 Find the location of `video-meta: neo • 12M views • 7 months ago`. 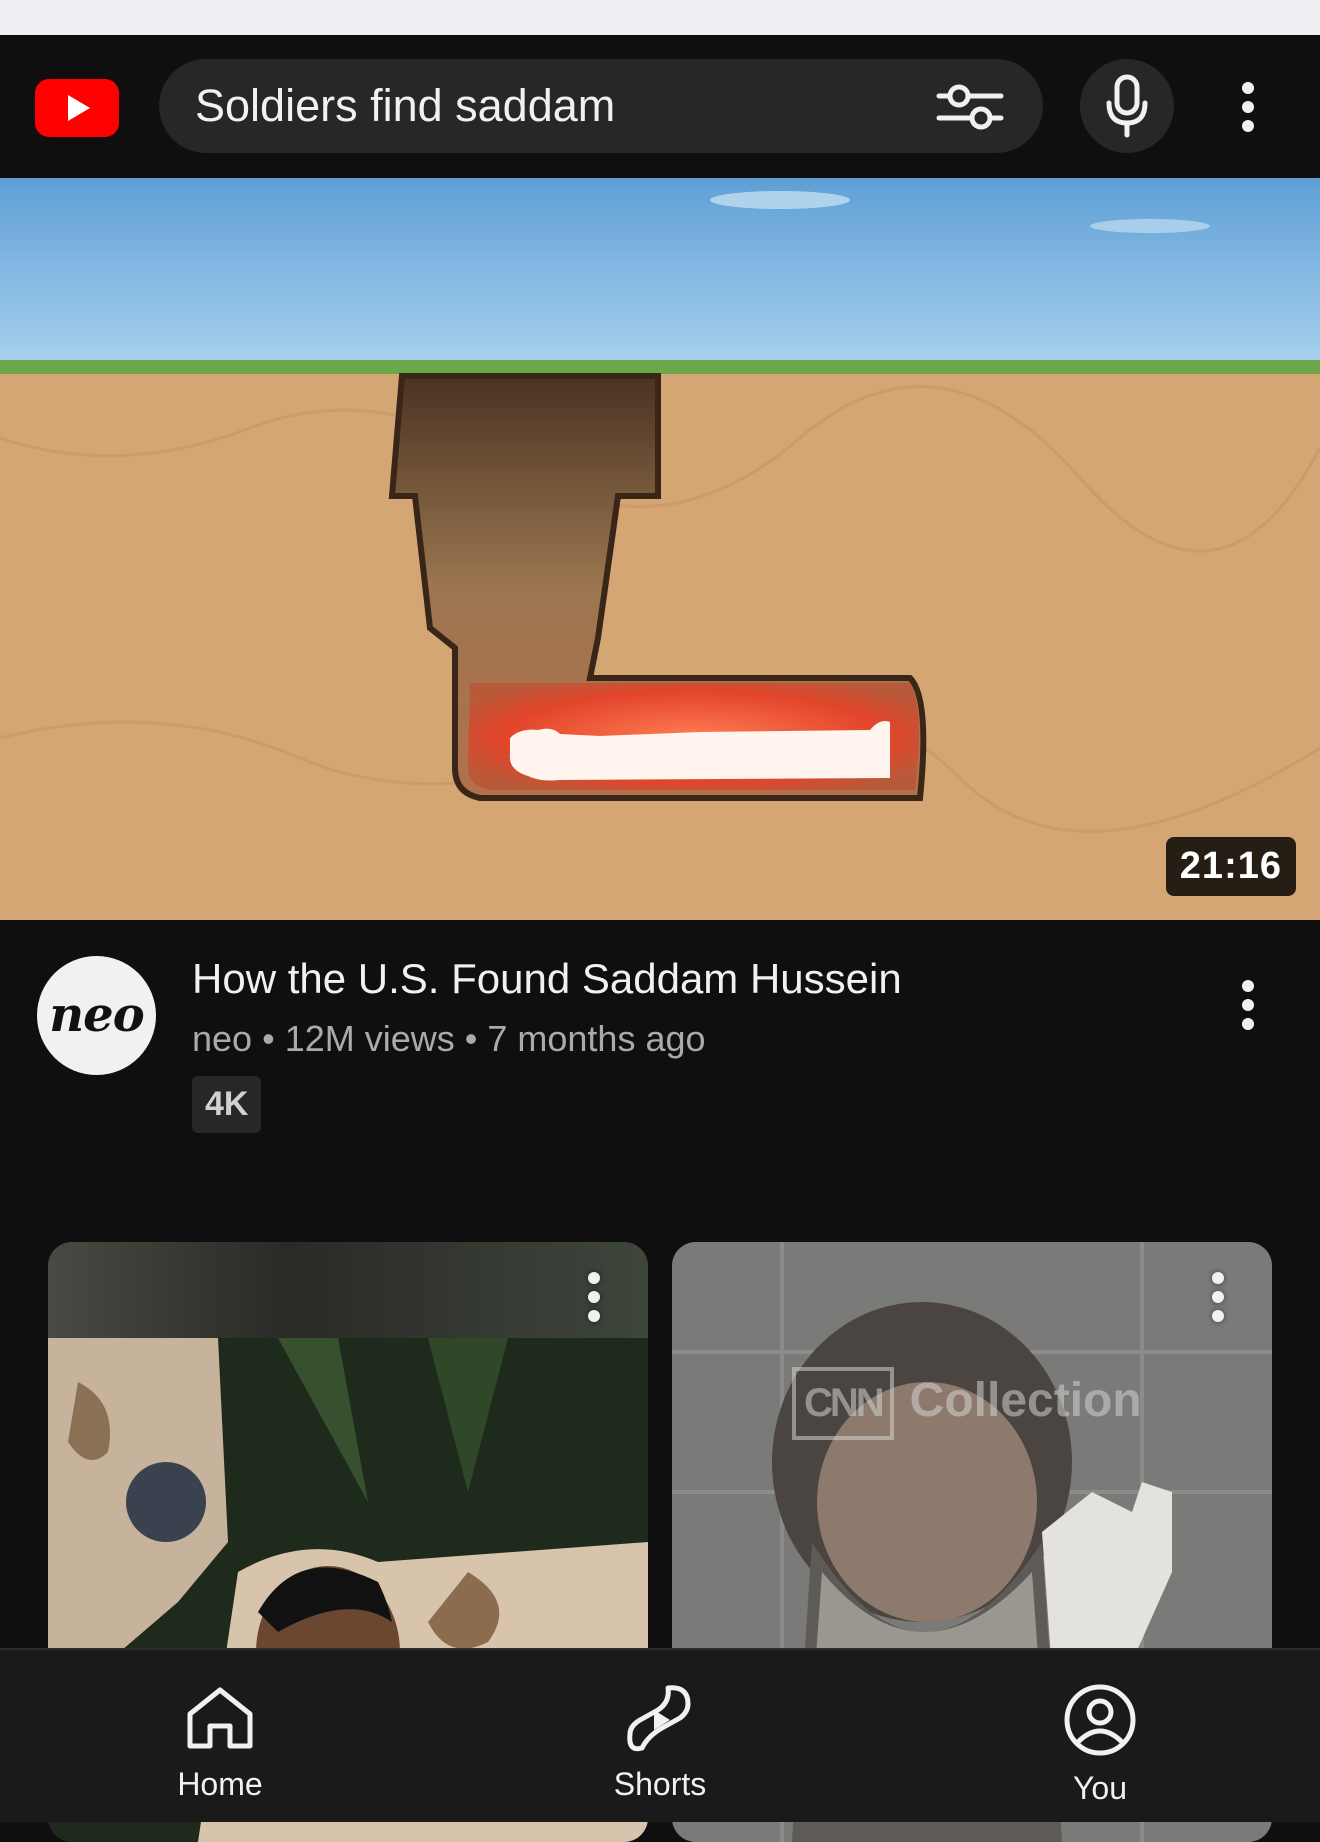

video-meta: neo • 12M views • 7 months ago is located at coordinates (449, 1039).